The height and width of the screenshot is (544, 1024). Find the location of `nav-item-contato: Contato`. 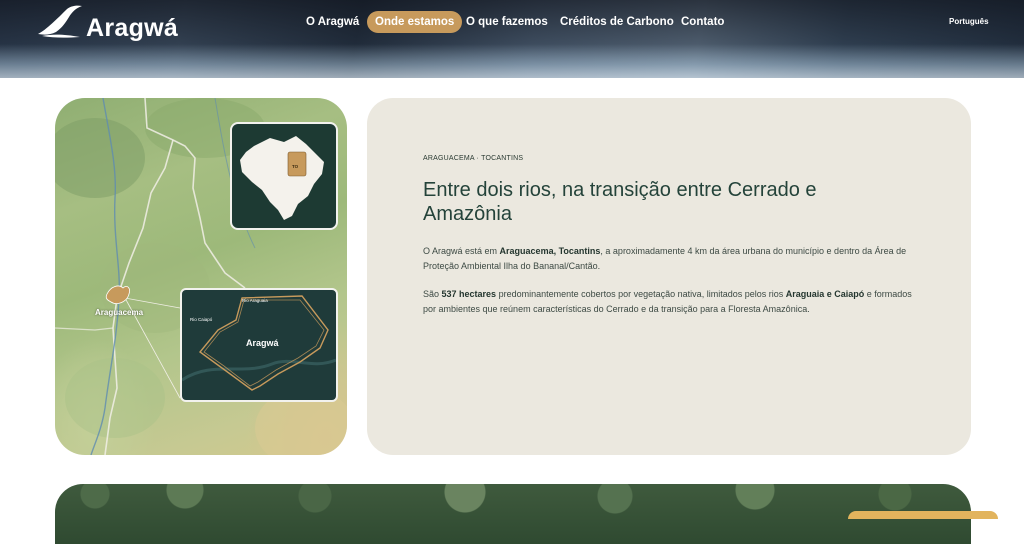

nav-item-contato: Contato is located at coordinates (702, 22).